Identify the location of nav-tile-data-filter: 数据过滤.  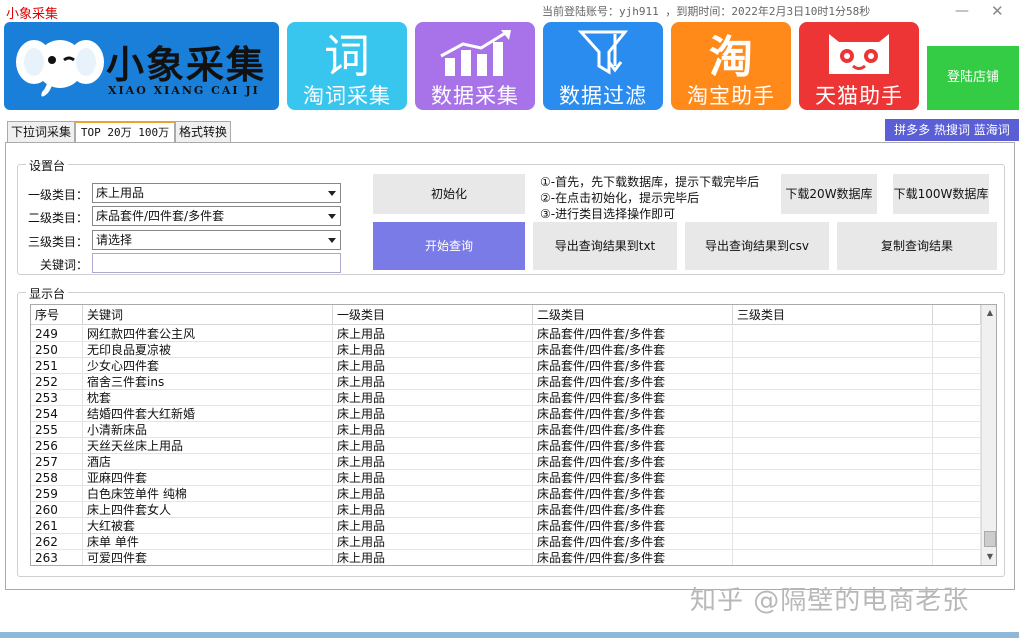
(603, 66).